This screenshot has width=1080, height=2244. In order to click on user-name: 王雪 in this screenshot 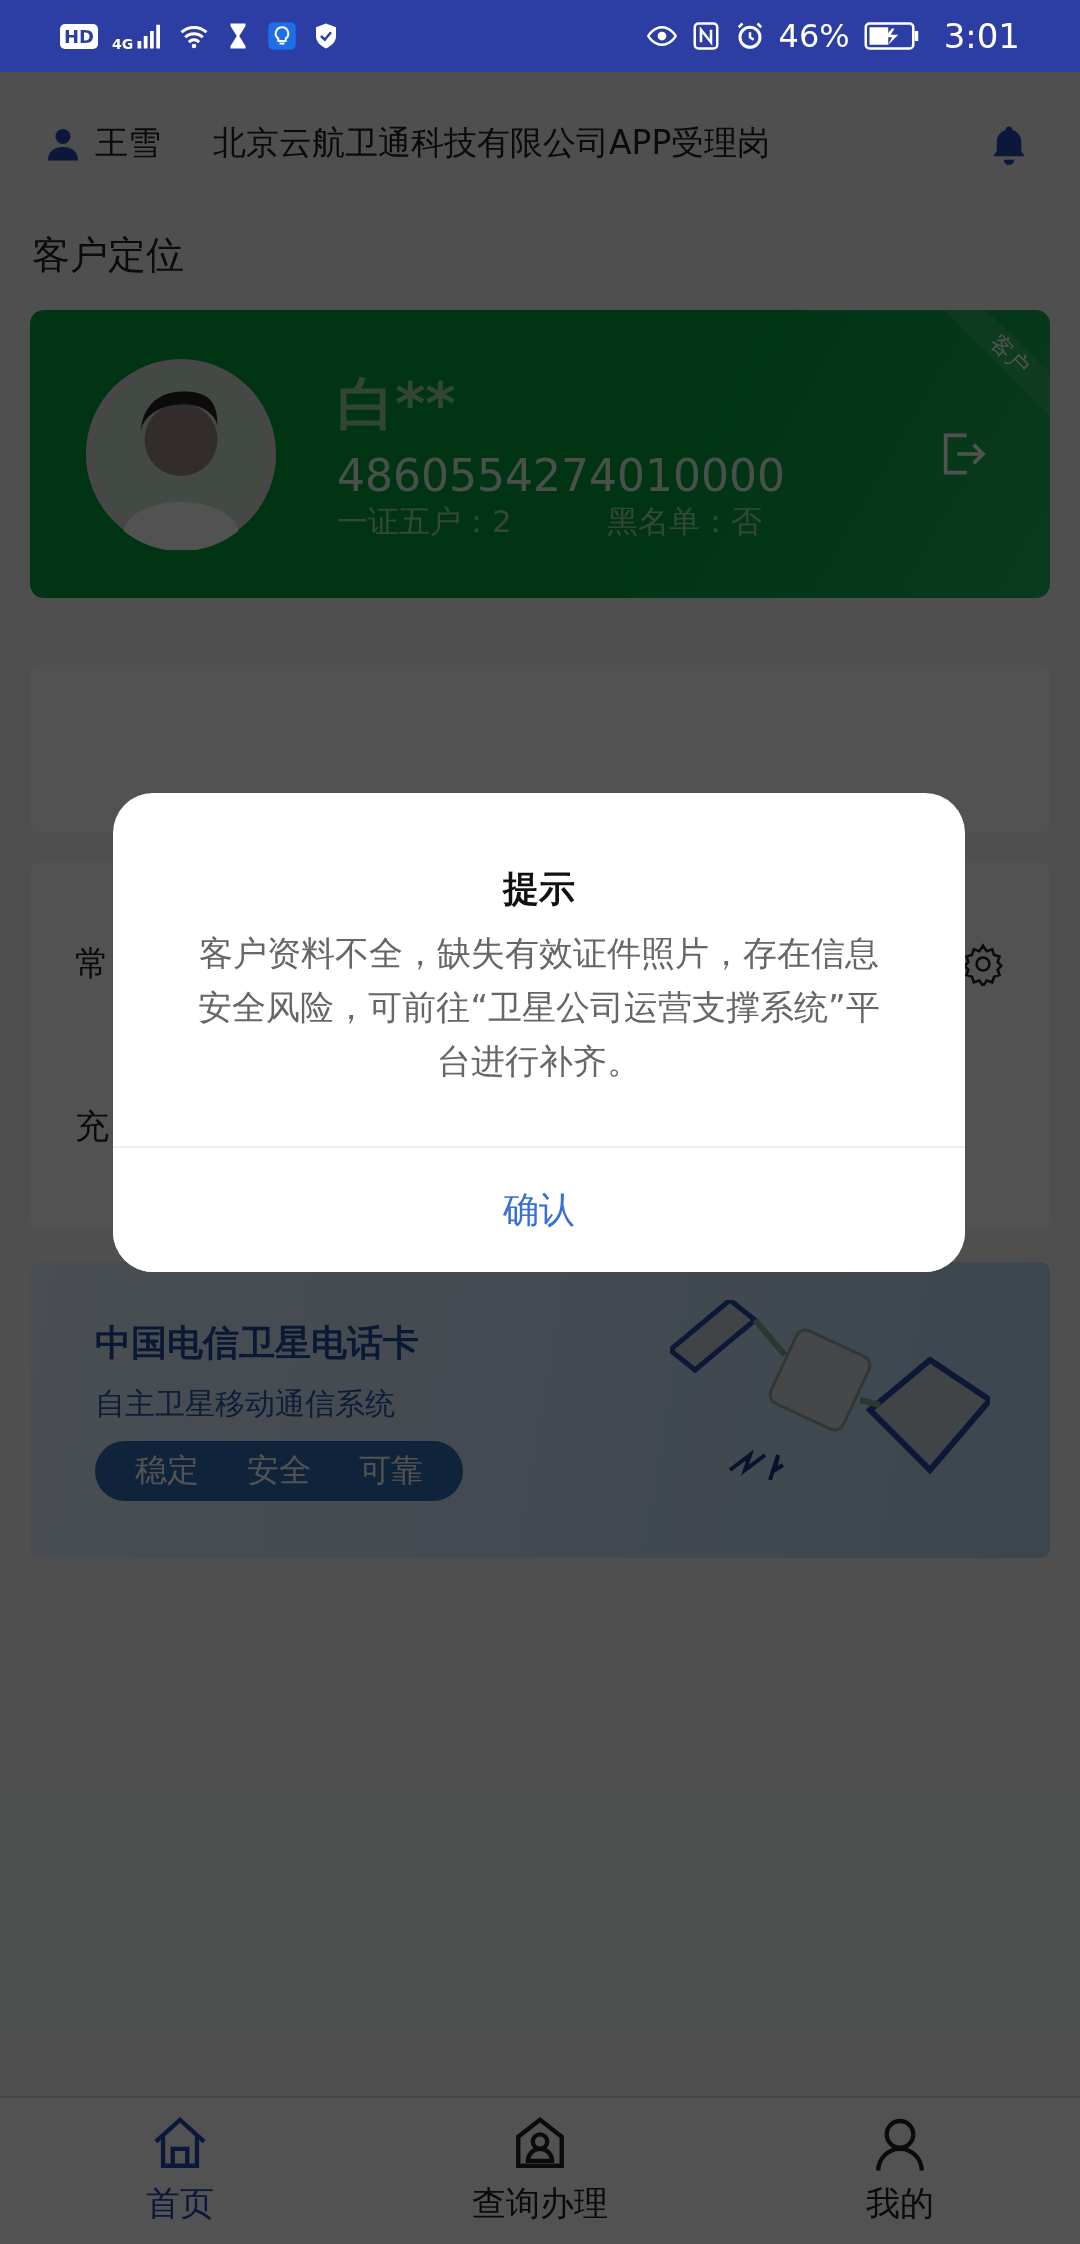, I will do `click(128, 143)`.